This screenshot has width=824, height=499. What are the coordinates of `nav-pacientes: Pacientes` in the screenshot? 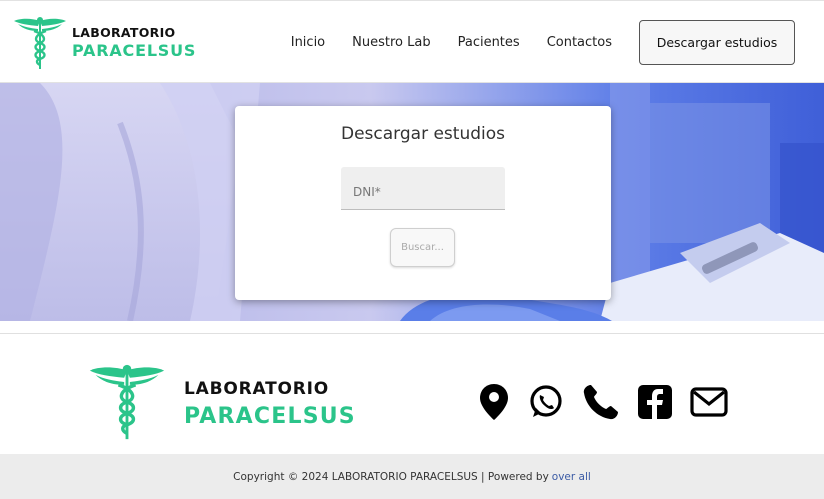 It's located at (489, 42).